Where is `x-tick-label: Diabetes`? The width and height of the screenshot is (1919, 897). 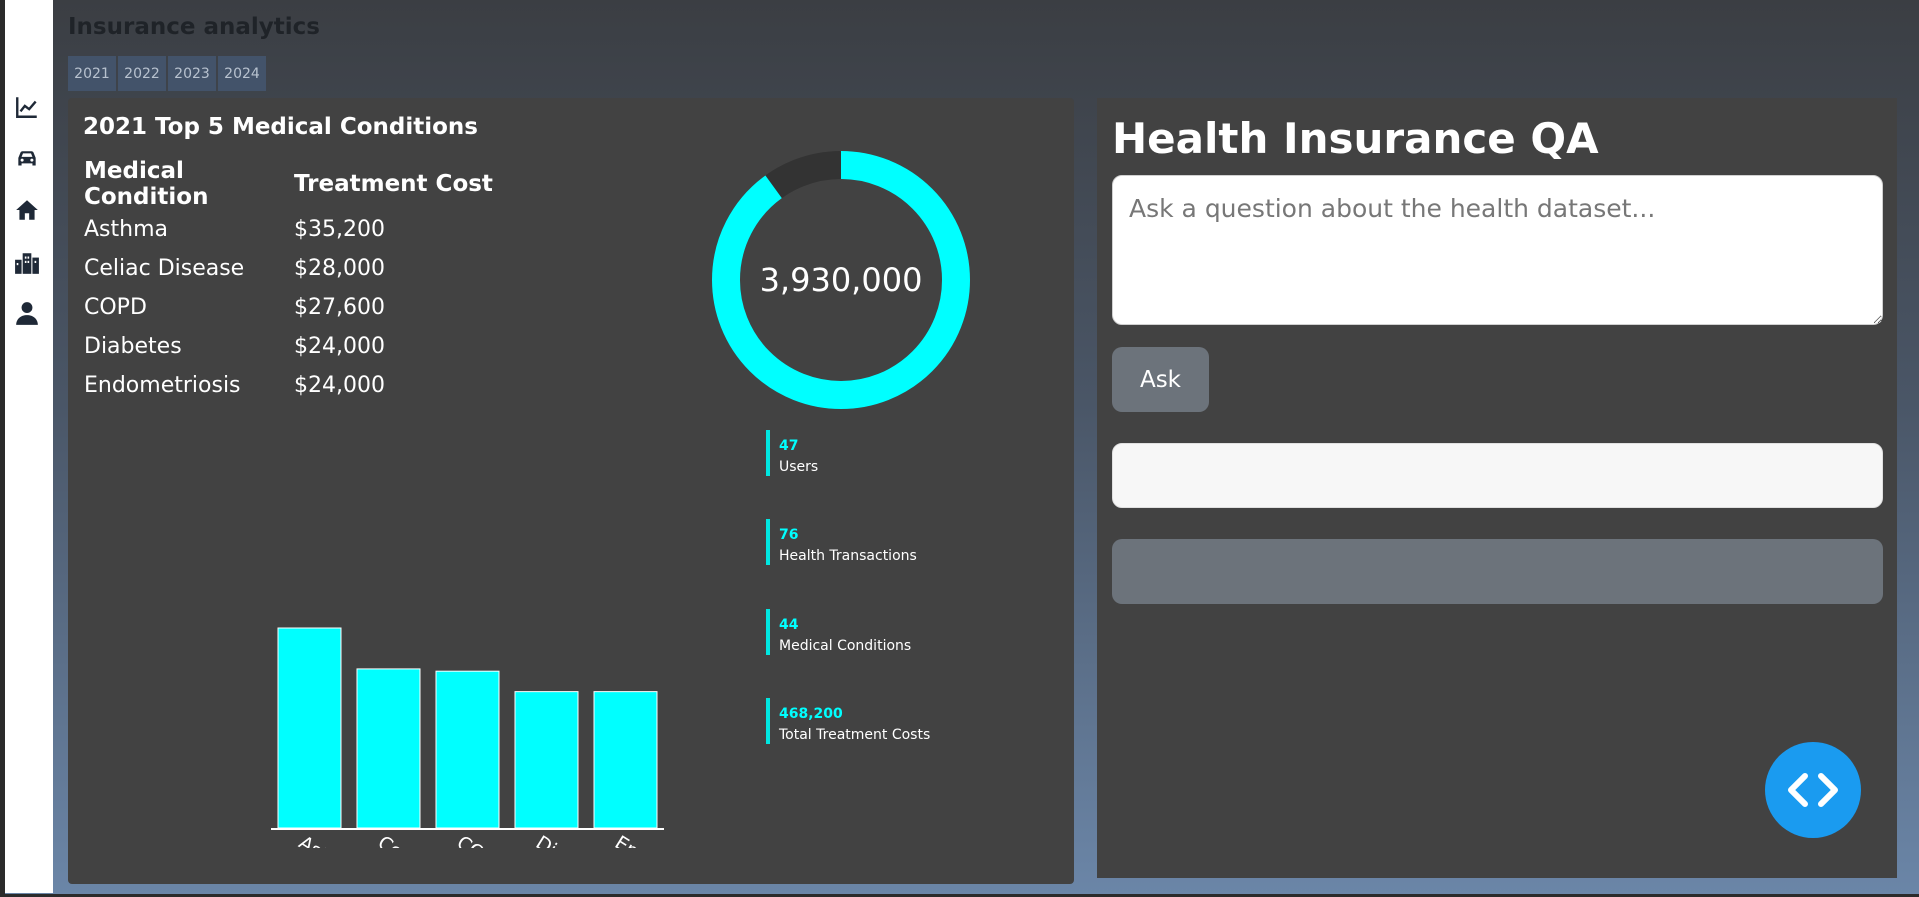 x-tick-label: Diabetes is located at coordinates (573, 840).